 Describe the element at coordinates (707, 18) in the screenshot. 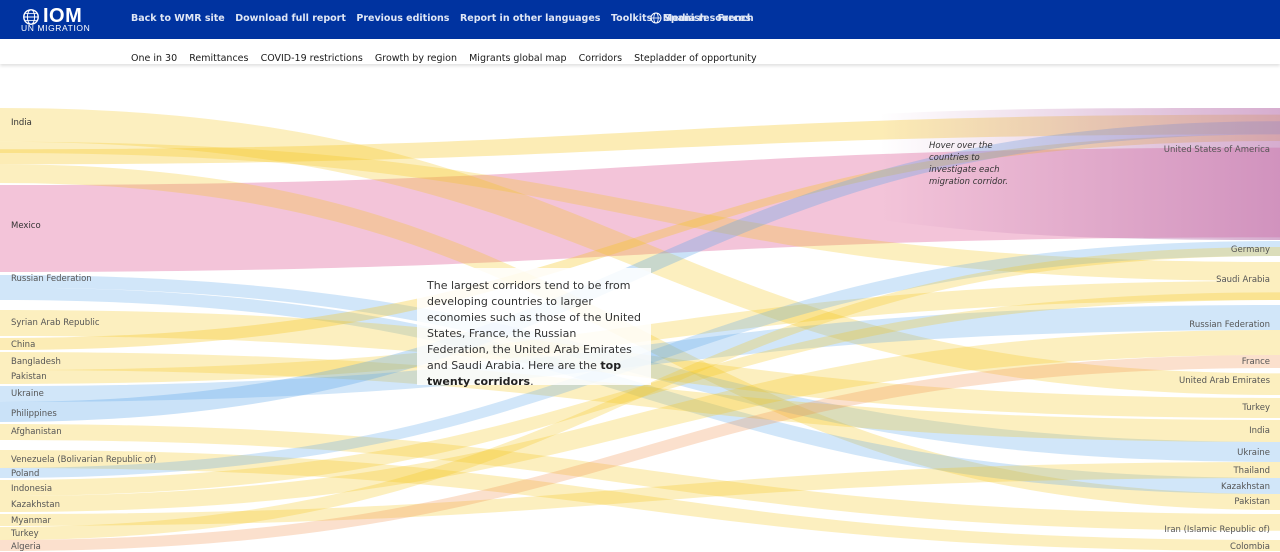

I see `language-switcher: Spanish French` at that location.